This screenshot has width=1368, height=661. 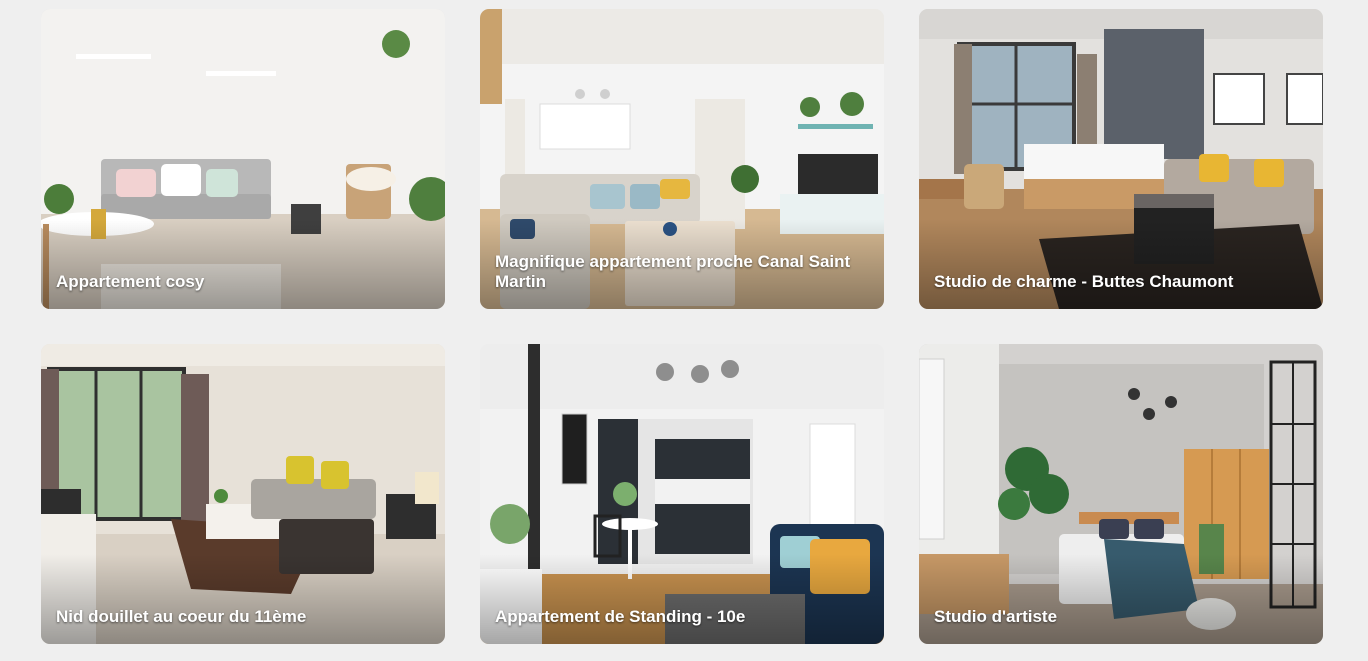 What do you see at coordinates (181, 616) in the screenshot?
I see `listing-title: Nid douillet au coeur du 11ème` at bounding box center [181, 616].